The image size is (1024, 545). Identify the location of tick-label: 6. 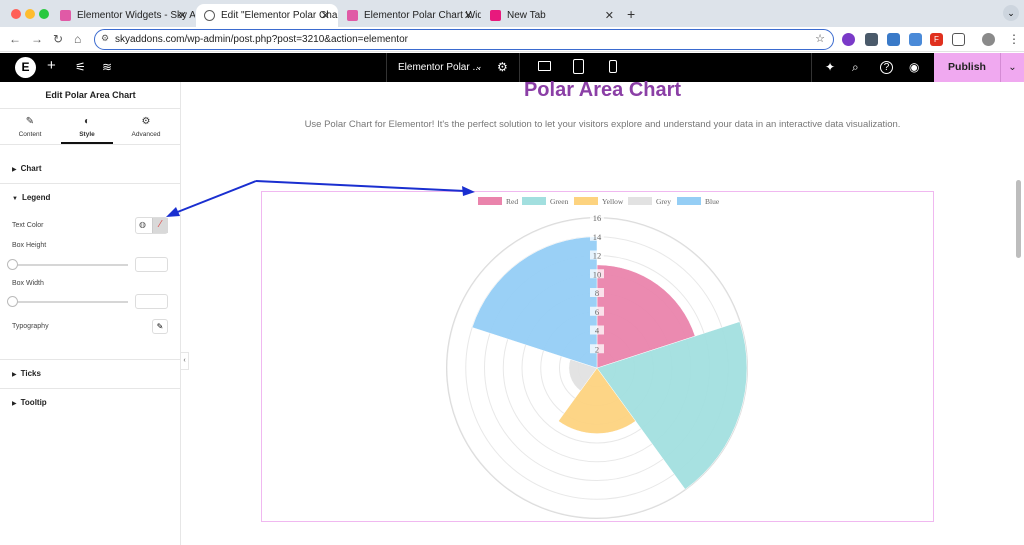
(597, 312).